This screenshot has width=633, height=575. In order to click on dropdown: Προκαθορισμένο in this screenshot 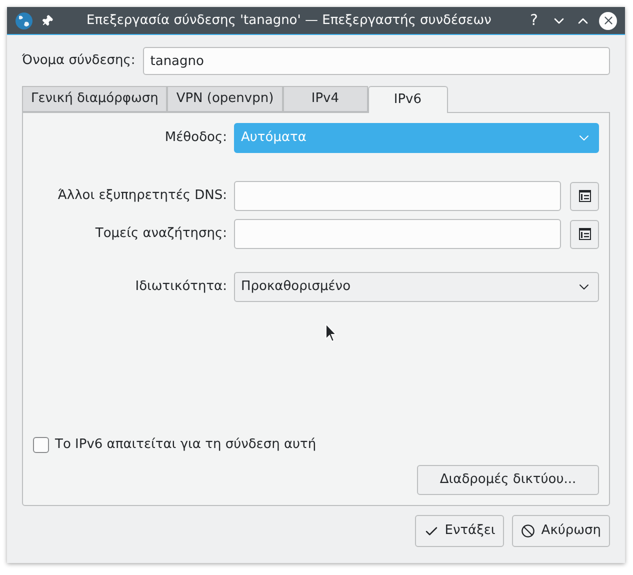, I will do `click(416, 287)`.